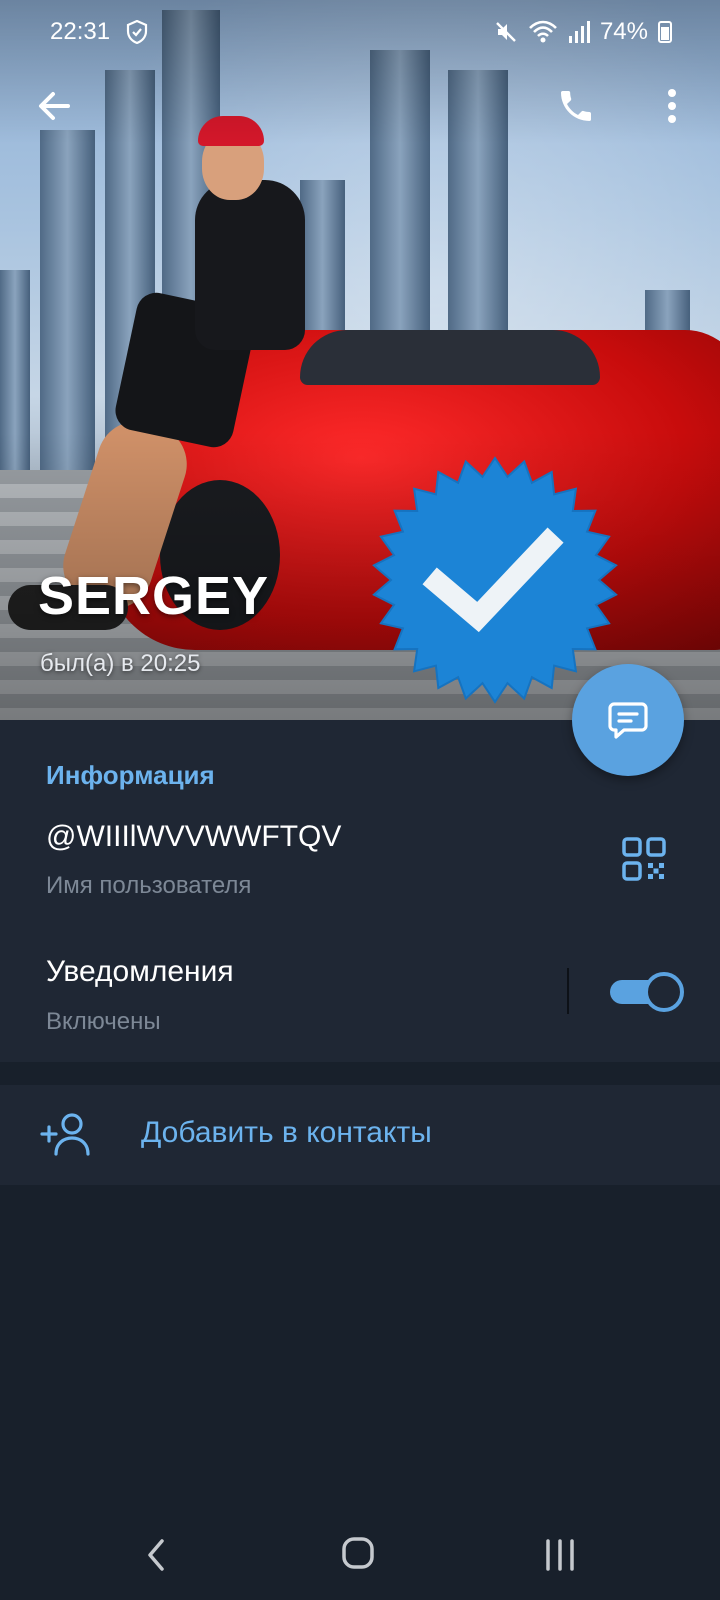 This screenshot has height=1600, width=720. What do you see at coordinates (360, 31) in the screenshot?
I see `status-bar: 22:31 74%` at bounding box center [360, 31].